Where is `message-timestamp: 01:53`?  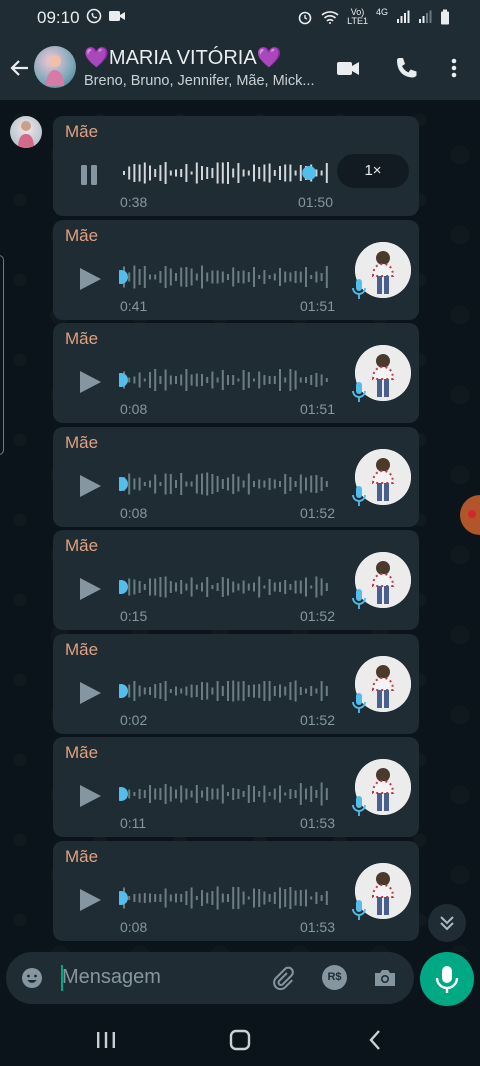 message-timestamp: 01:53 is located at coordinates (317, 927).